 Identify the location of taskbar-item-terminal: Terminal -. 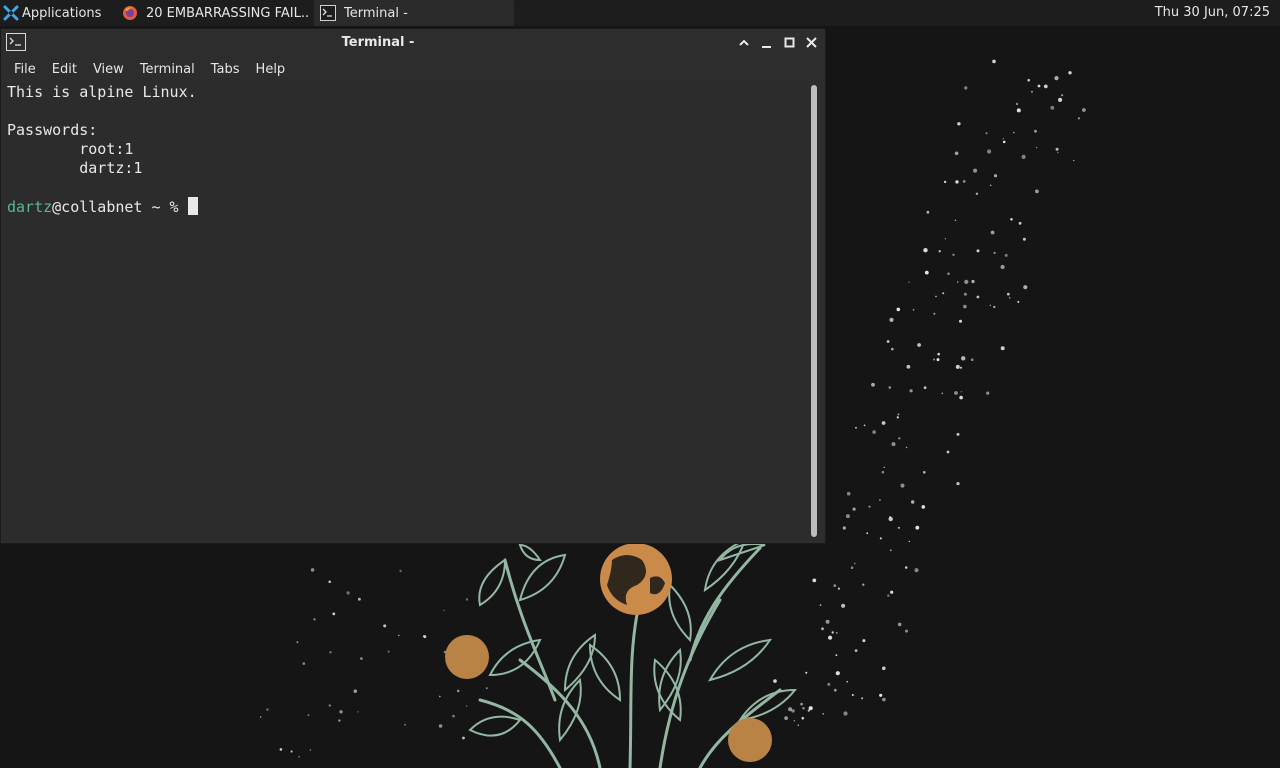
(414, 13).